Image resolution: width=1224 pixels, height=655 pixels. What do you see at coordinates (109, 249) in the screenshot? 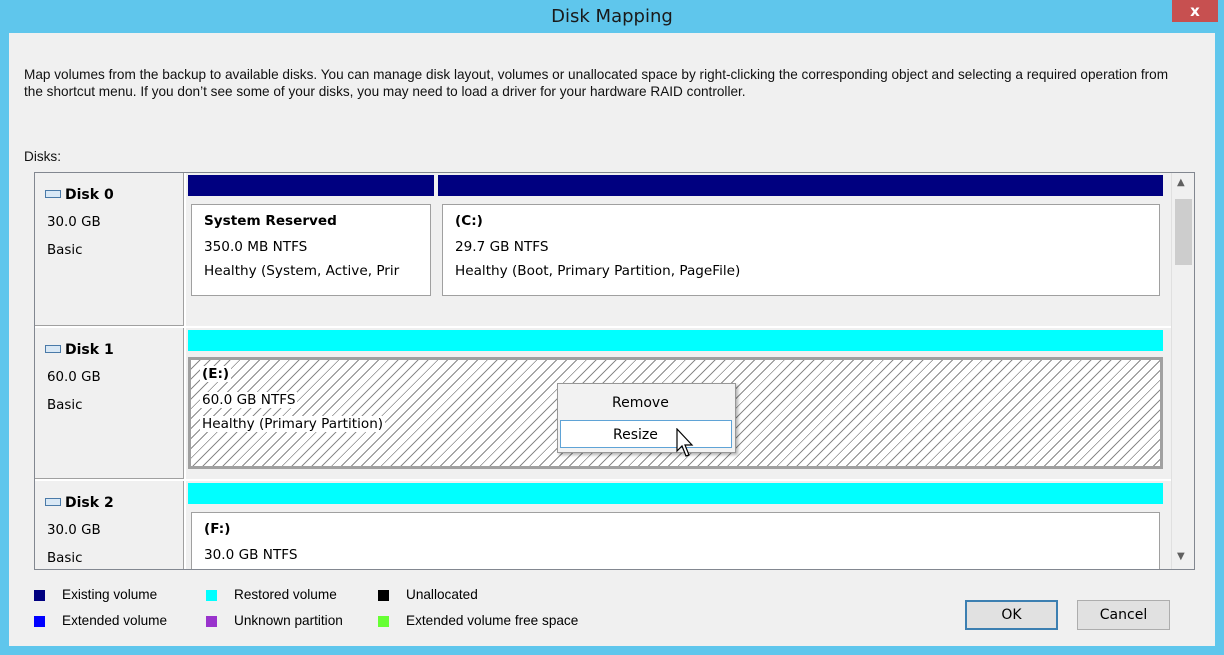
I see `disk-info-0: Disk 0 30.0 GB Basic` at bounding box center [109, 249].